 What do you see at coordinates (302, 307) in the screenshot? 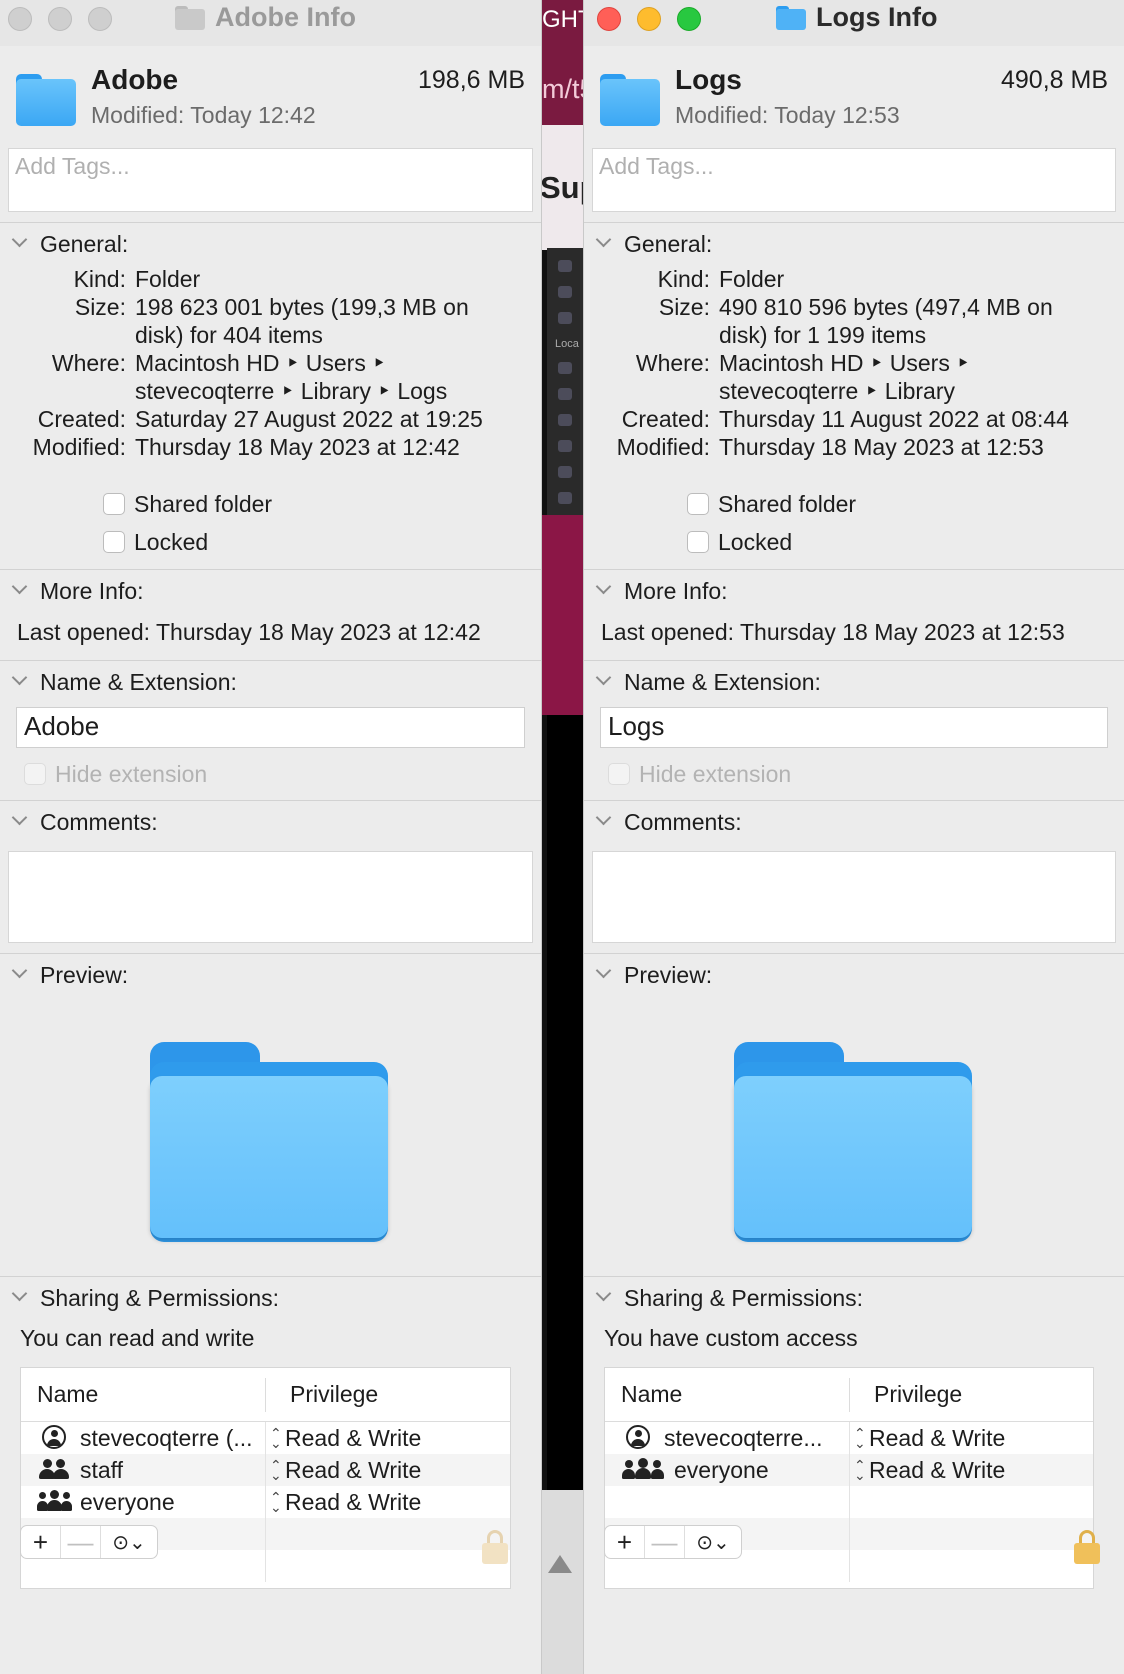
I see `size-value: 198 623 001 bytes (199,3 MB on` at bounding box center [302, 307].